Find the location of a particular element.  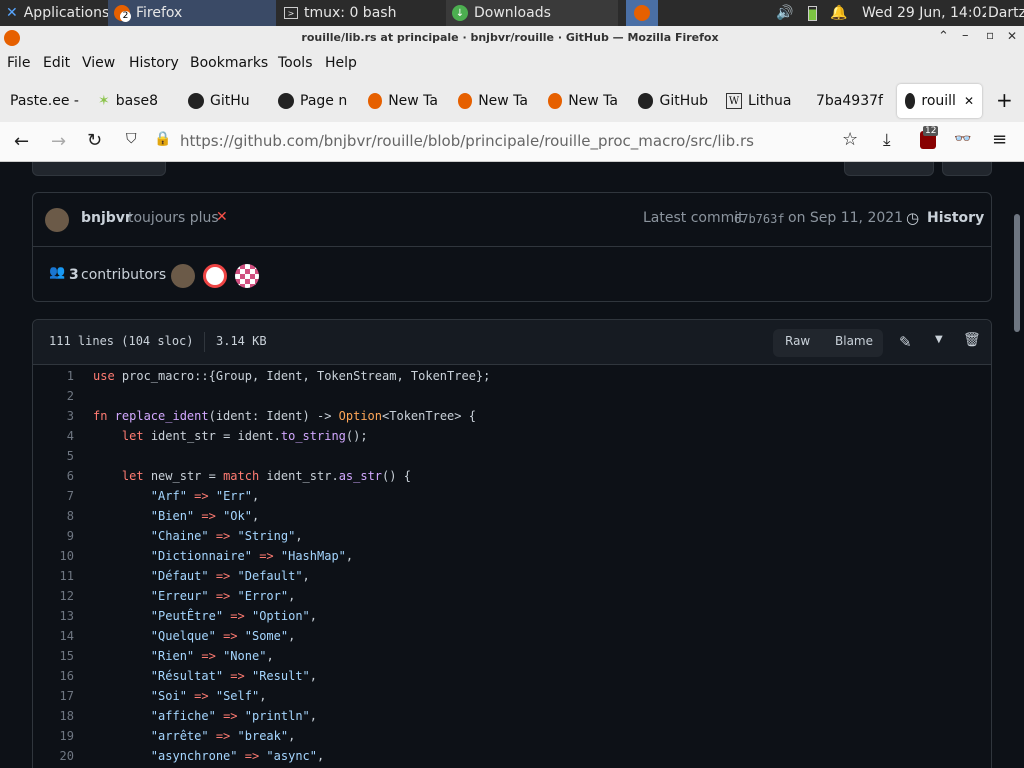

more-options-button is located at coordinates (967, 169).